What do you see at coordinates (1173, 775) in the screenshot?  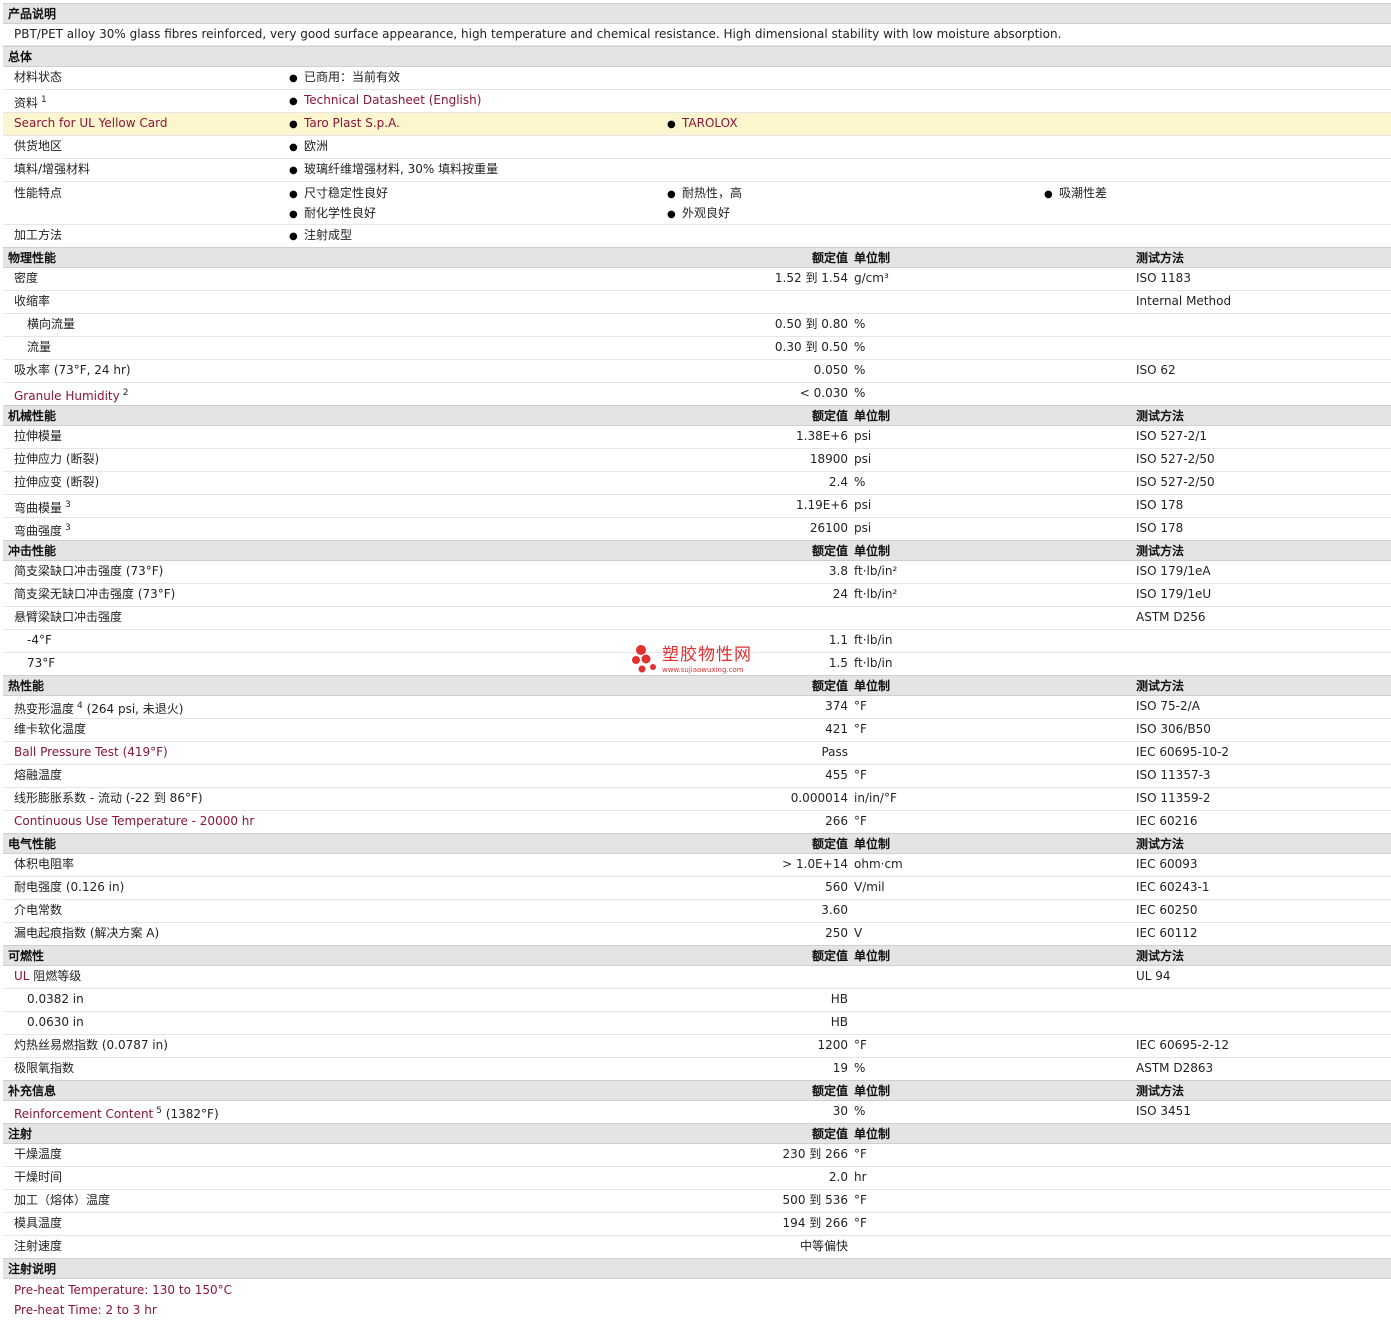 I see `row-test-method: ISO 11357-3` at bounding box center [1173, 775].